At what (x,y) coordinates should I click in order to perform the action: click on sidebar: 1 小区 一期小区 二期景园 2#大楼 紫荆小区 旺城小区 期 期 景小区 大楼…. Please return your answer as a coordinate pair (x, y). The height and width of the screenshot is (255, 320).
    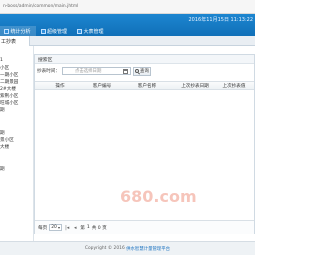
    Looking at the image, I should click on (17, 143).